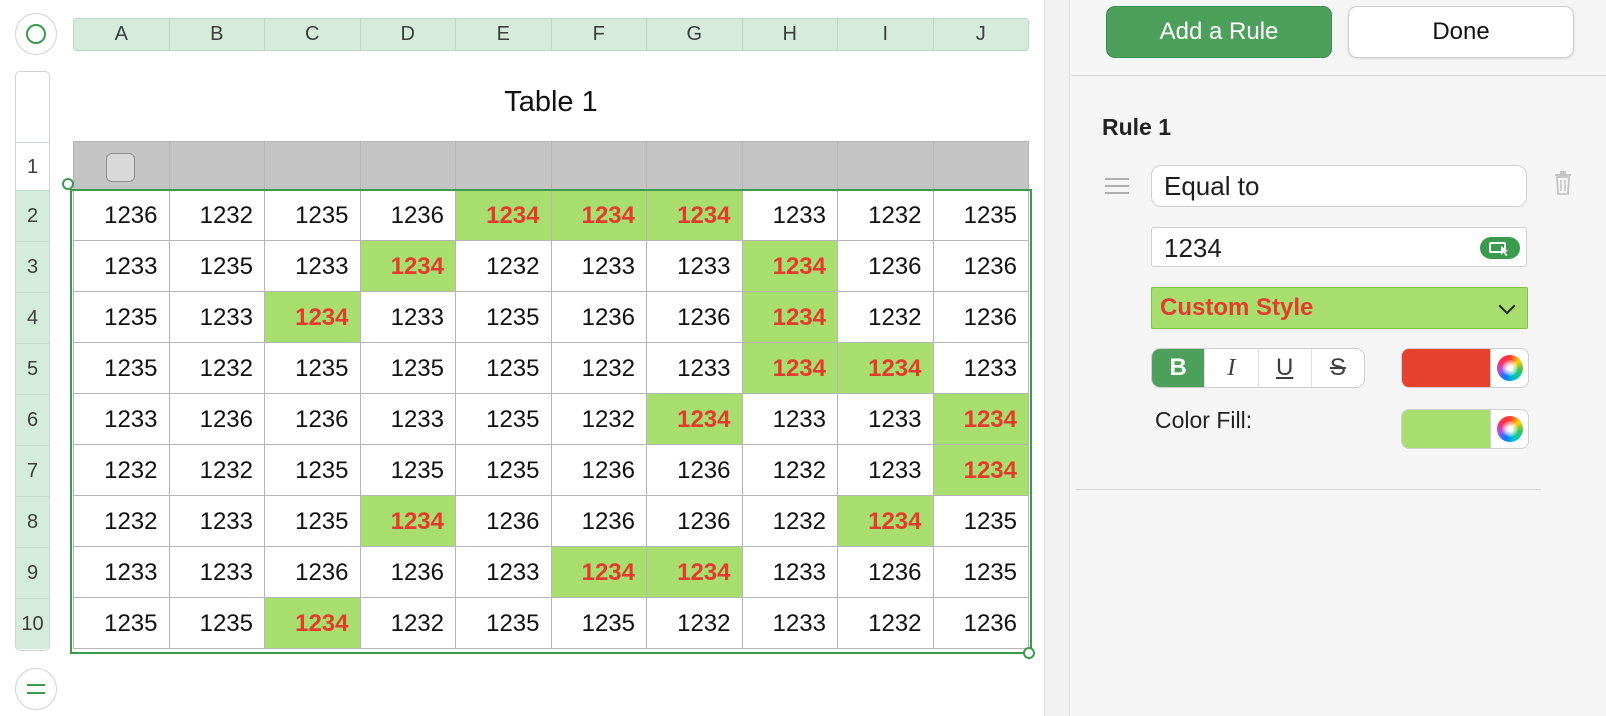  What do you see at coordinates (886, 34) in the screenshot?
I see `column-header-i: I` at bounding box center [886, 34].